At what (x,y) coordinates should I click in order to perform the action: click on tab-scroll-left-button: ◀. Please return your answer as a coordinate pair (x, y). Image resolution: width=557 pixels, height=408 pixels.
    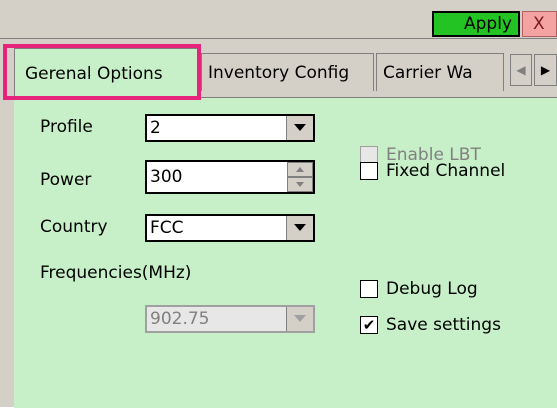
    Looking at the image, I should click on (521, 70).